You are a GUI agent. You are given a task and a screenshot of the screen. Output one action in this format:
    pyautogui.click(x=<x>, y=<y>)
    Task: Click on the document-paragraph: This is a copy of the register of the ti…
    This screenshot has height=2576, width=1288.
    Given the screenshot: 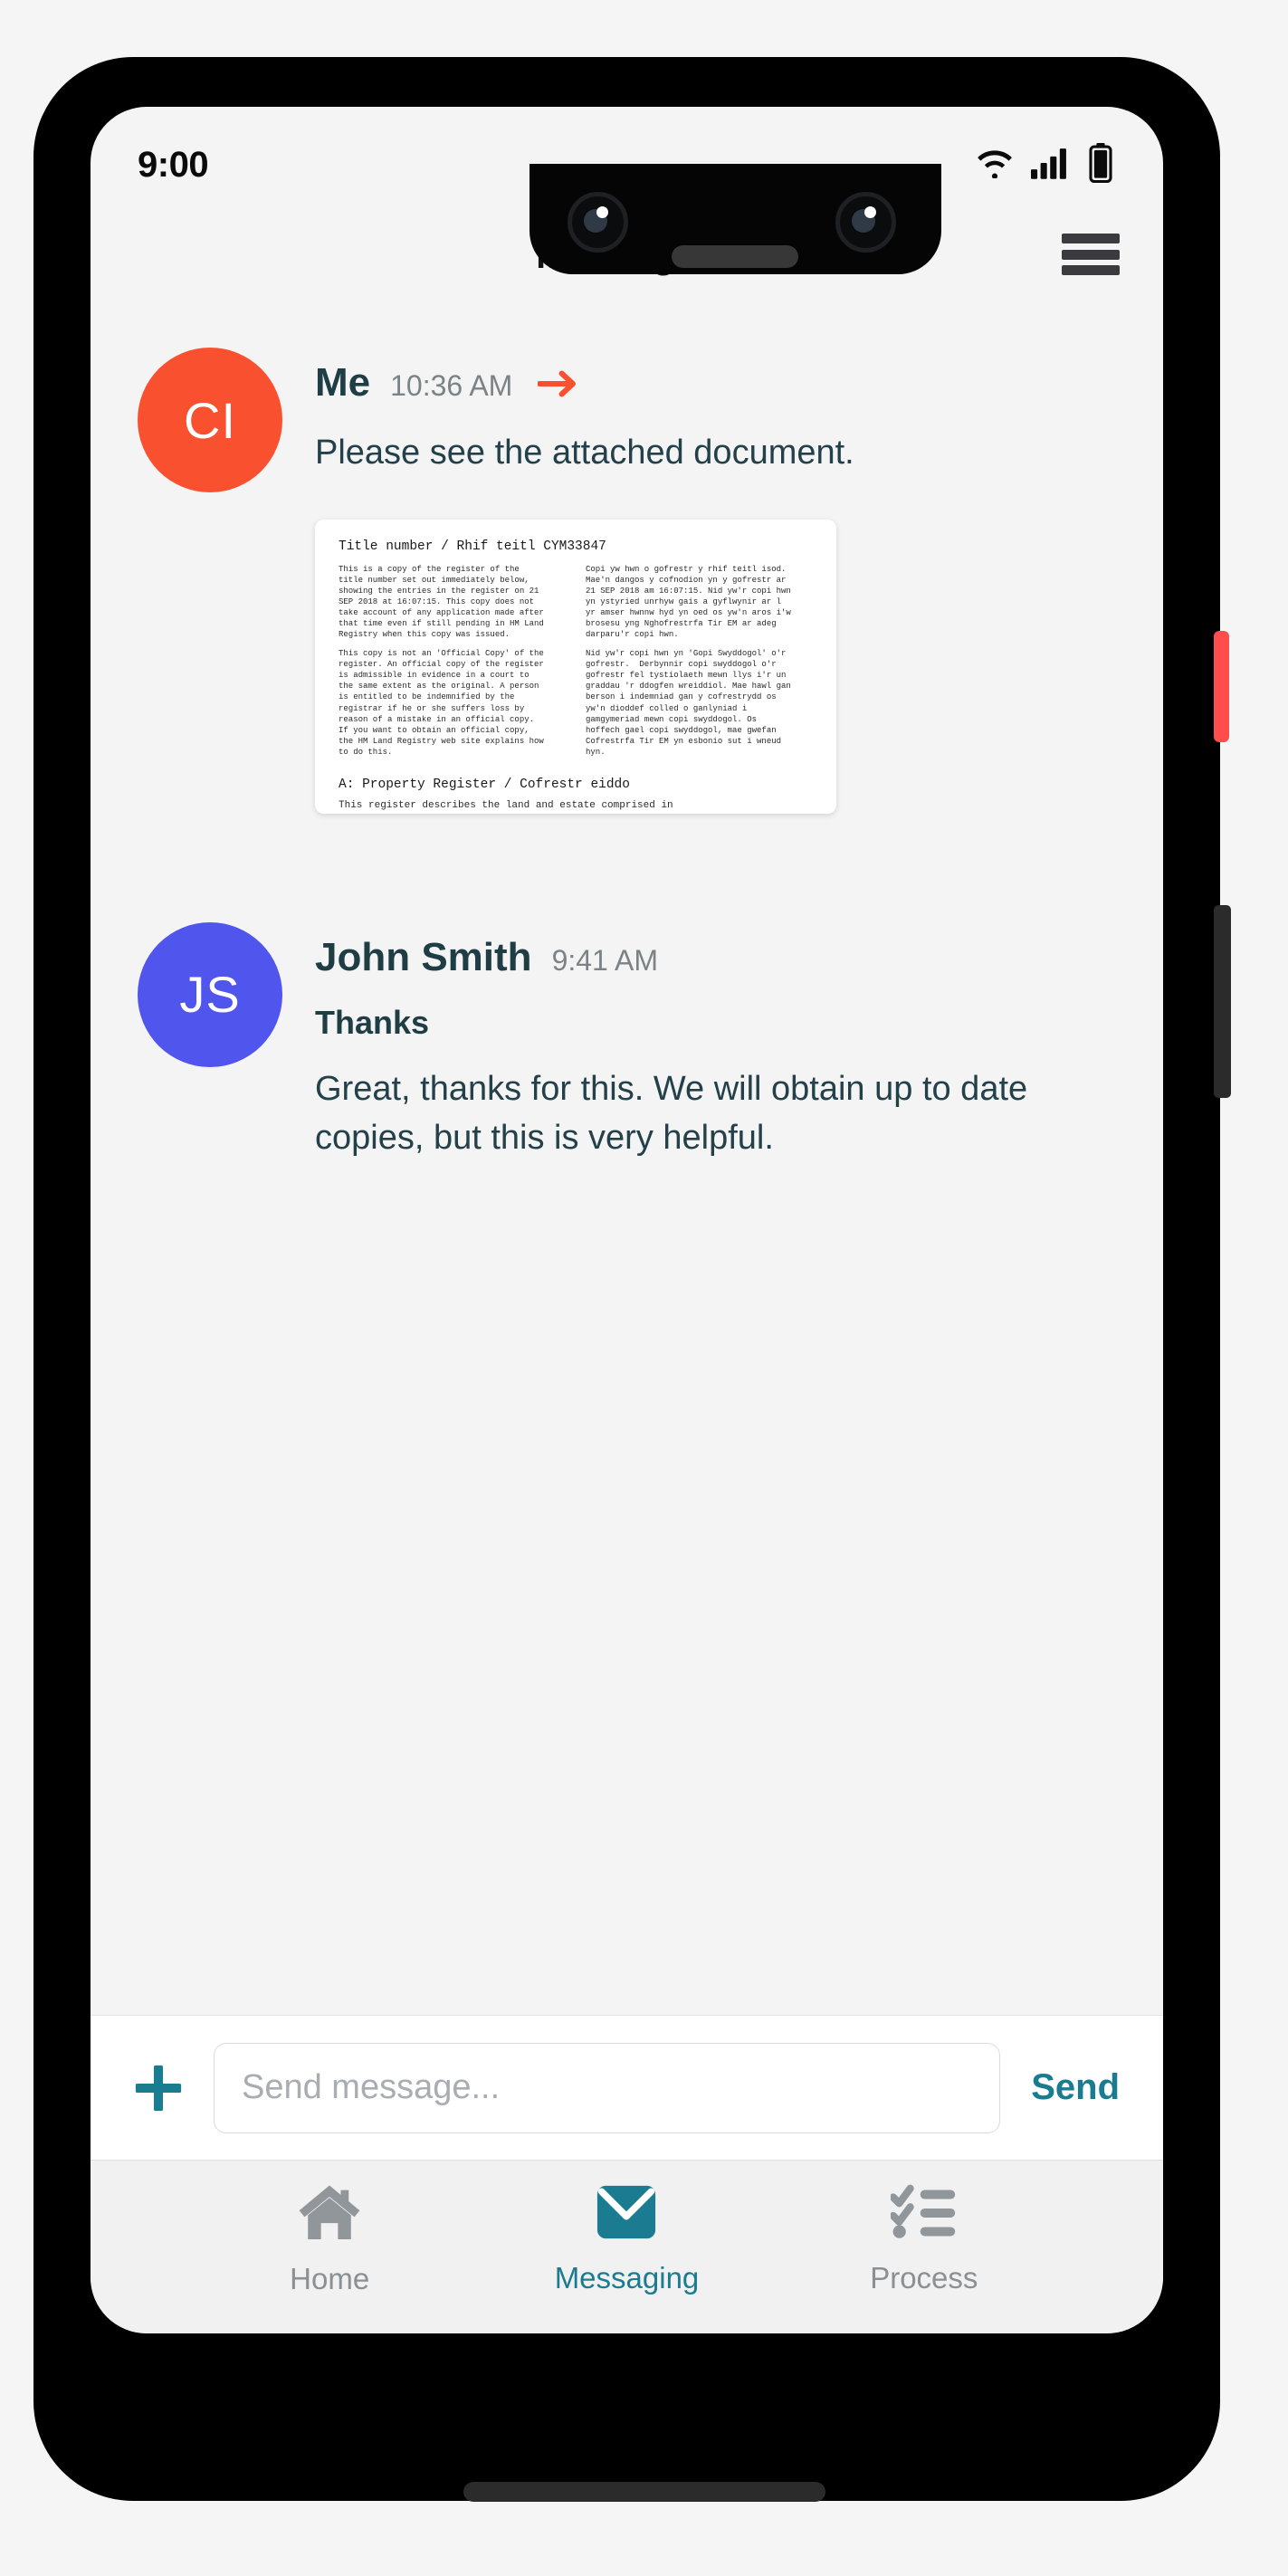 What is the action you would take?
    pyautogui.click(x=441, y=602)
    